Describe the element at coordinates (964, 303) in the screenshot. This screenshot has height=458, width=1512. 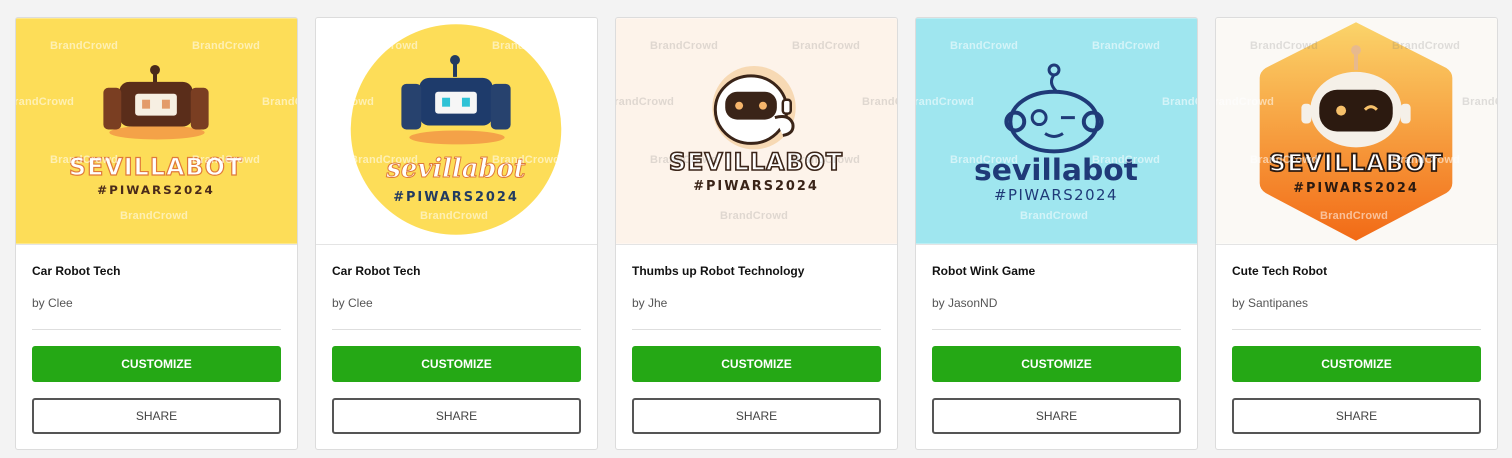
I see `logo-author: by JasonND` at that location.